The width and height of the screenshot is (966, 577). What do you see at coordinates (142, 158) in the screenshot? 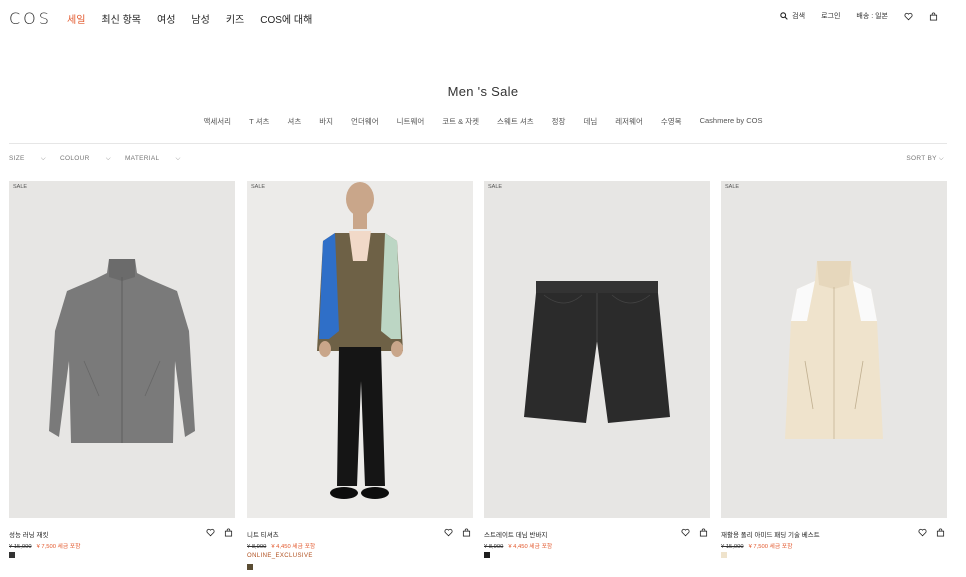
I see `filter-material-label: MATERIAL` at bounding box center [142, 158].